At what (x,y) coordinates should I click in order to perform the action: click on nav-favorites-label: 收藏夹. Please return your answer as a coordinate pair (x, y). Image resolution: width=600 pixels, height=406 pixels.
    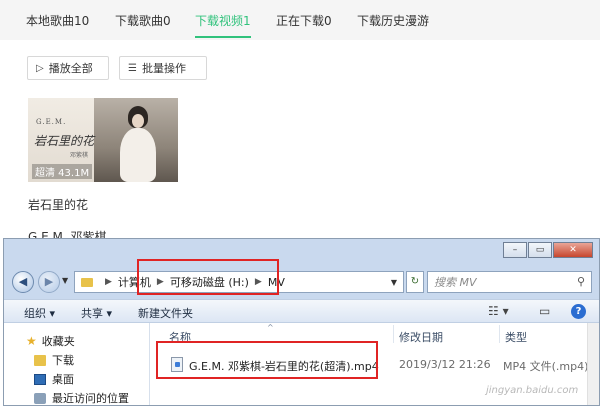
    Looking at the image, I should click on (58, 341).